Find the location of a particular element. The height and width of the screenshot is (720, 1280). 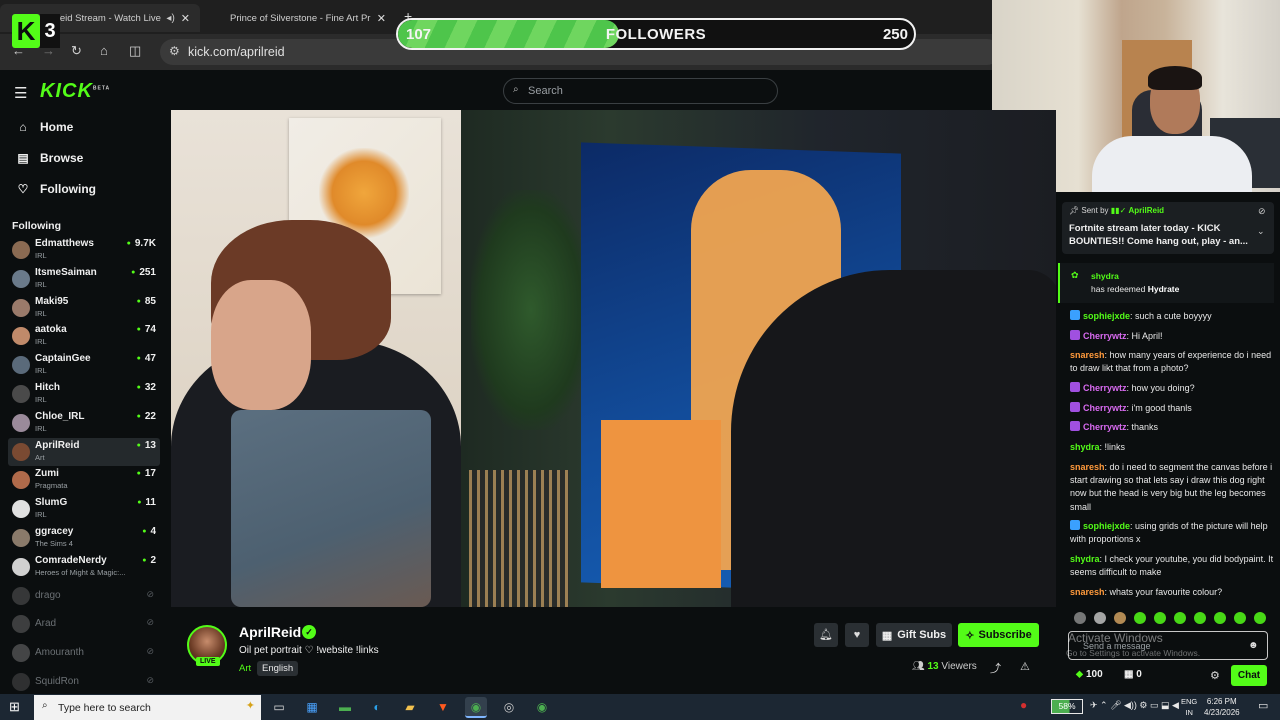

battery-indicator: 58% is located at coordinates (1067, 706).